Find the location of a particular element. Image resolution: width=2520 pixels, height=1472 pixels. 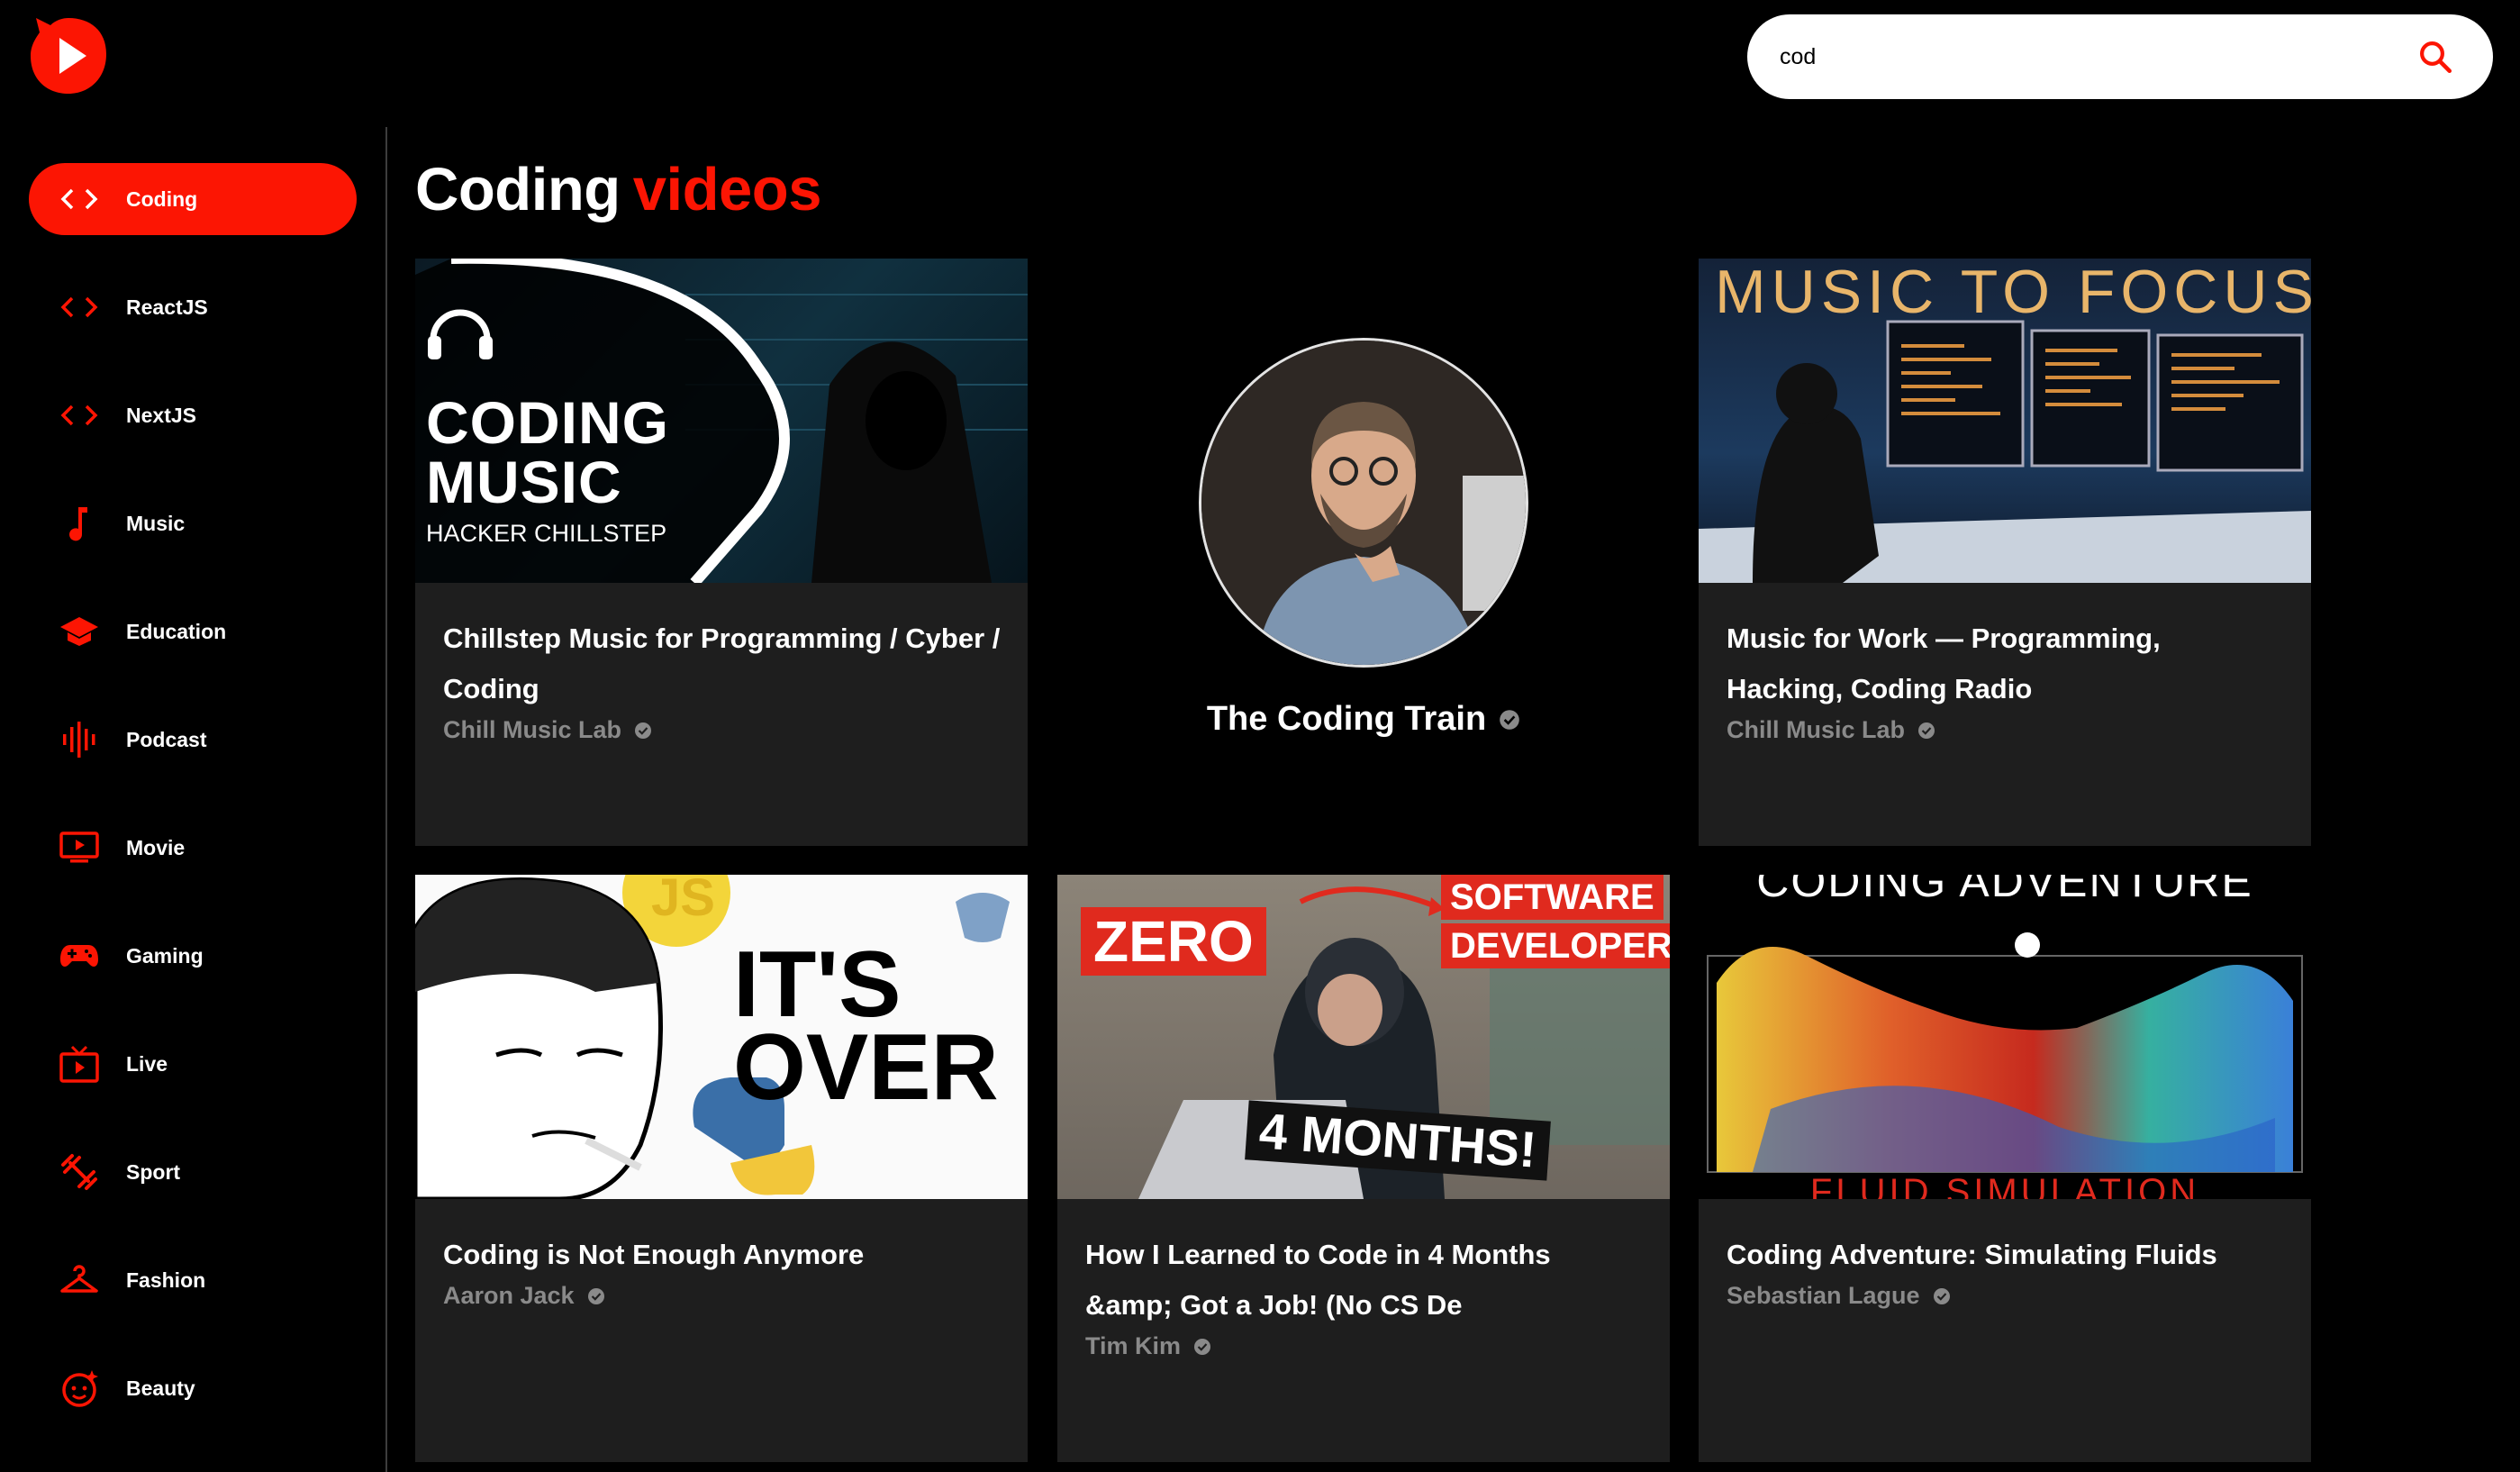

gamepad-icon is located at coordinates (79, 956).